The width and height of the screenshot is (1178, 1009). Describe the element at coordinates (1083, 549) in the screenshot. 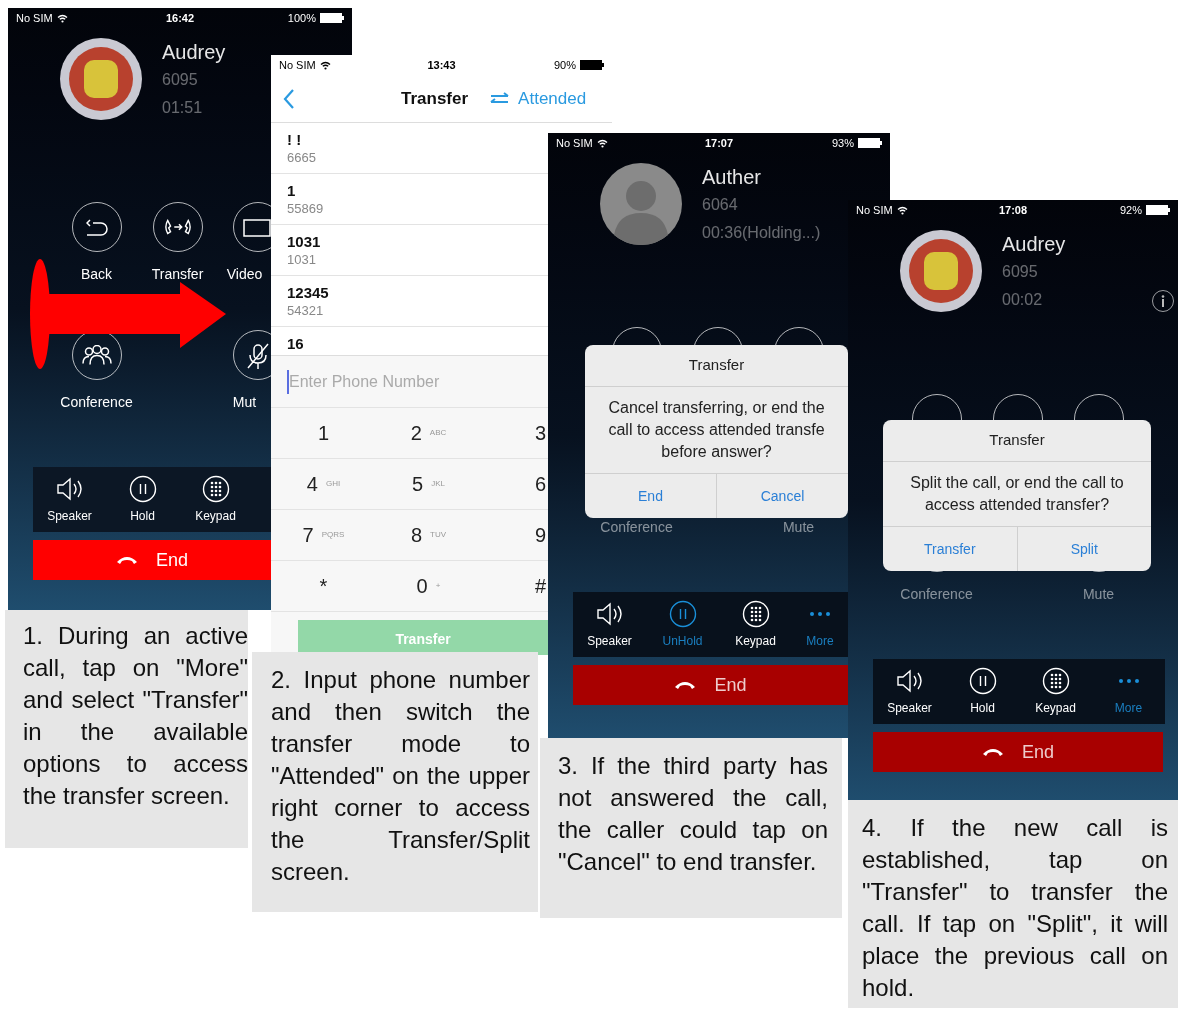

I see `dialog-button: Split` at that location.